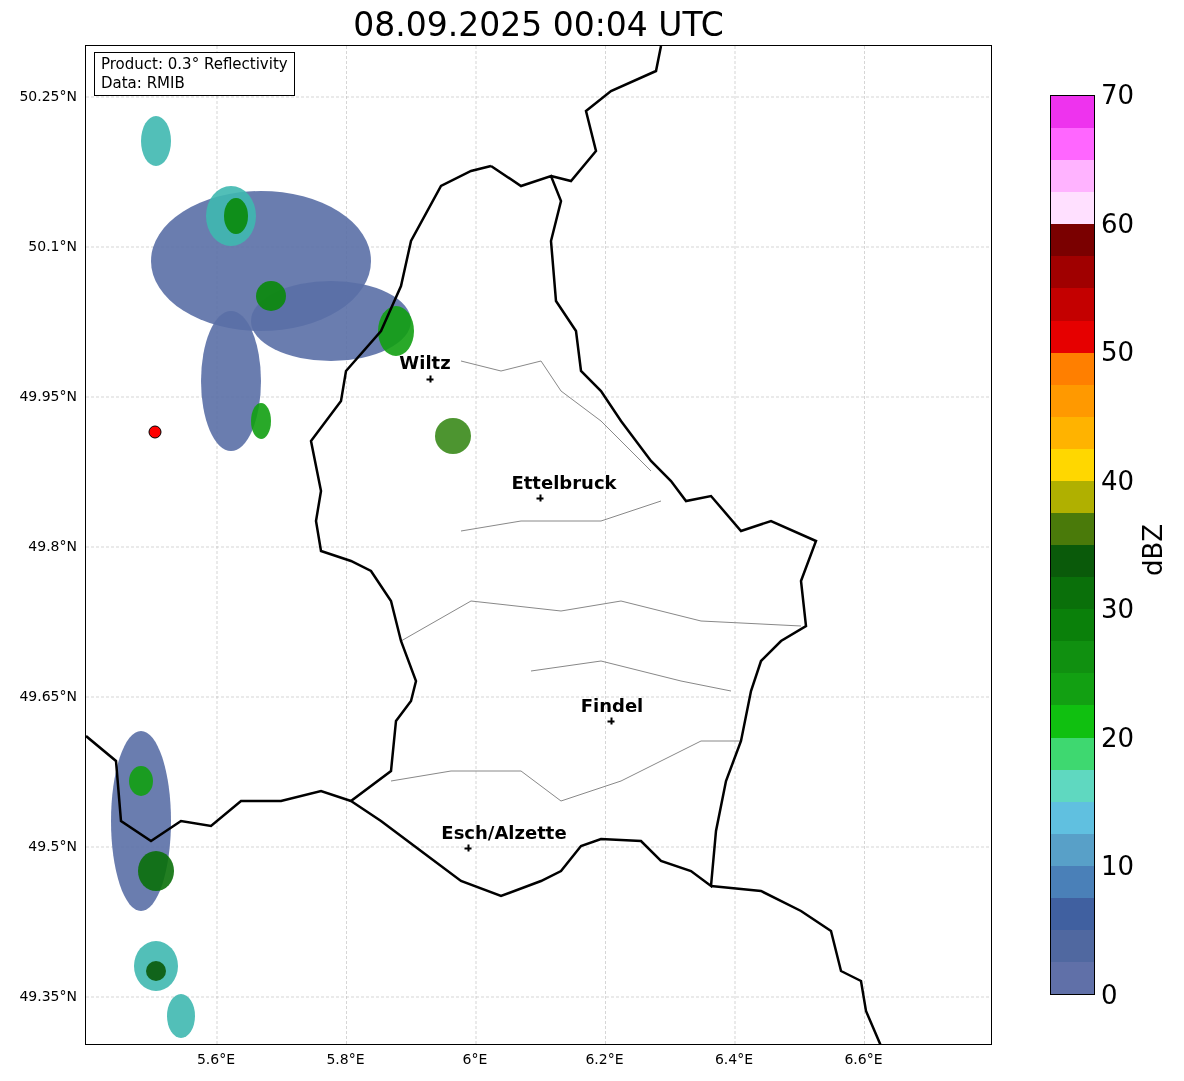  Describe the element at coordinates (1118, 352) in the screenshot. I see `colorbar-tick-label: 50` at that location.